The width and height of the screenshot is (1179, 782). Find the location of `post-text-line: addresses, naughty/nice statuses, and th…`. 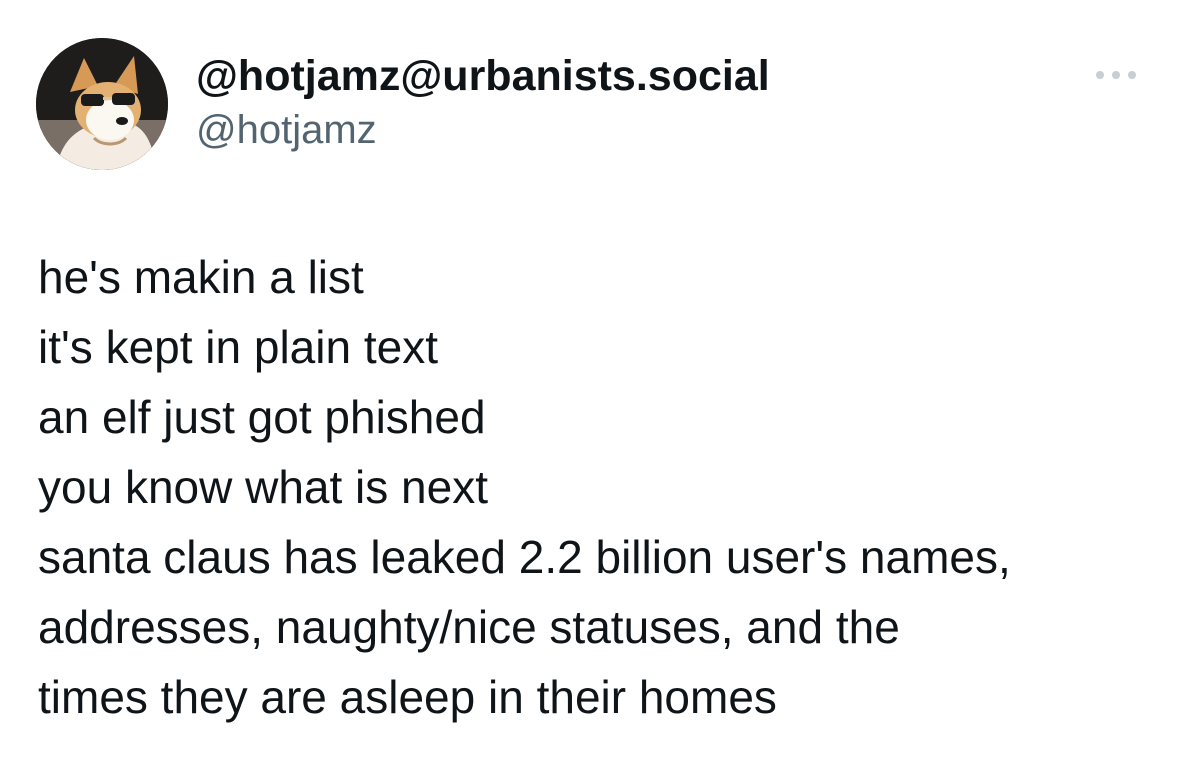

post-text-line: addresses, naughty/nice statuses, and th… is located at coordinates (469, 627).